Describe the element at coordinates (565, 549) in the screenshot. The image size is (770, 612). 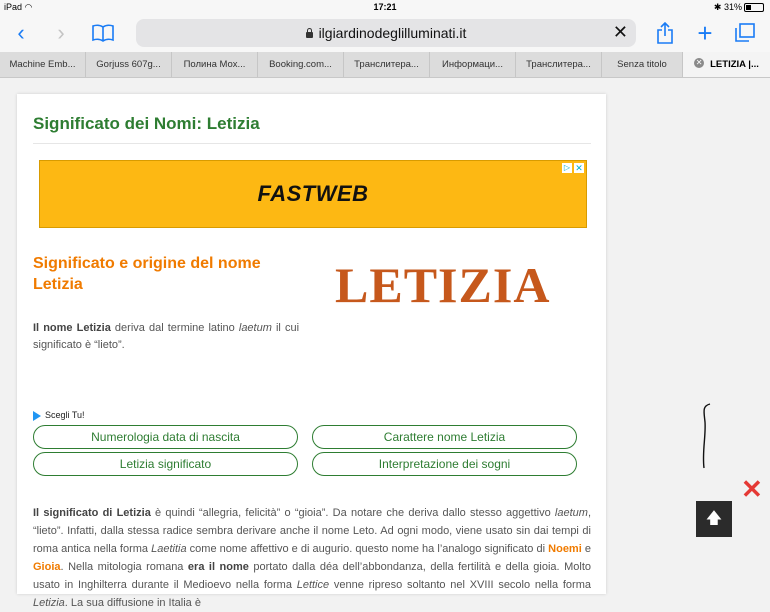
I see `link-noemi: Noemi` at that location.